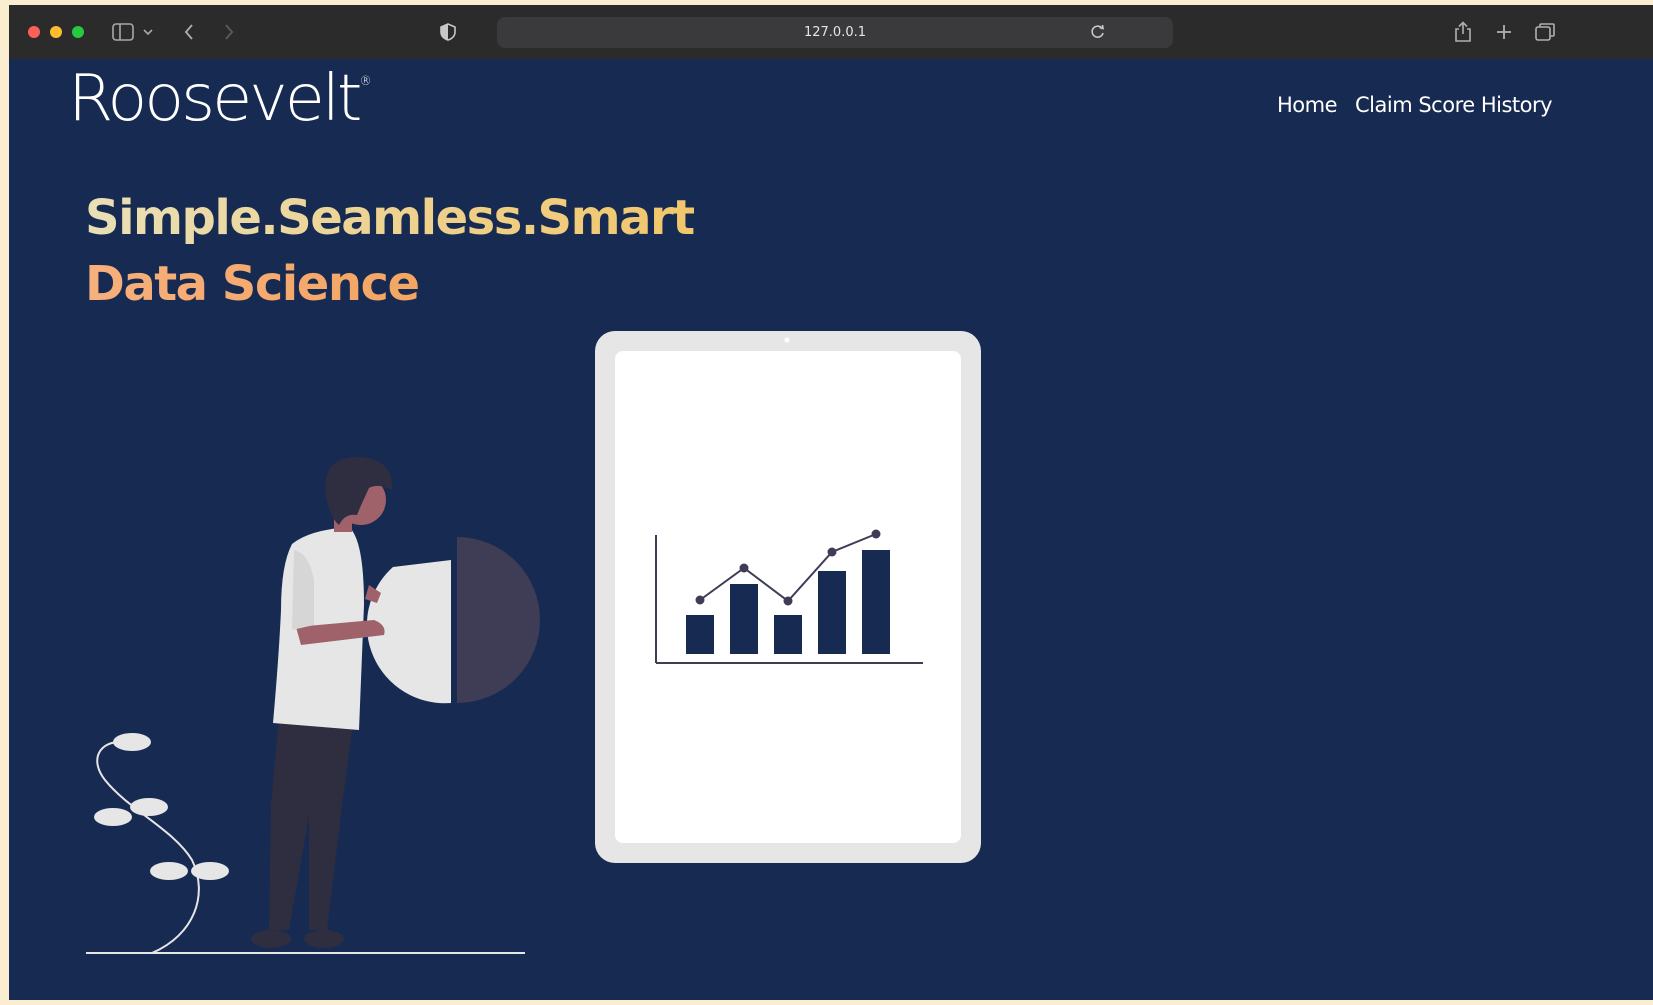 The width and height of the screenshot is (1653, 1005). I want to click on tablet-illustration, so click(788, 597).